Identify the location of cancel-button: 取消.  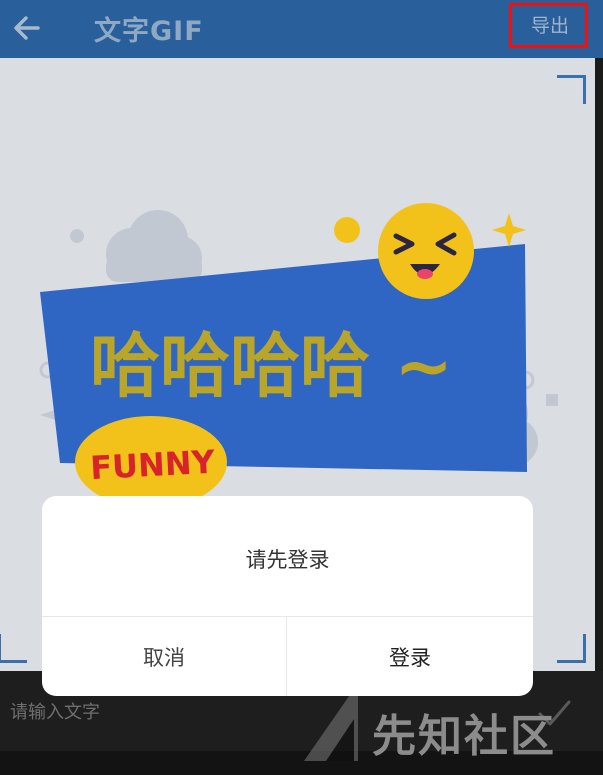
(164, 656).